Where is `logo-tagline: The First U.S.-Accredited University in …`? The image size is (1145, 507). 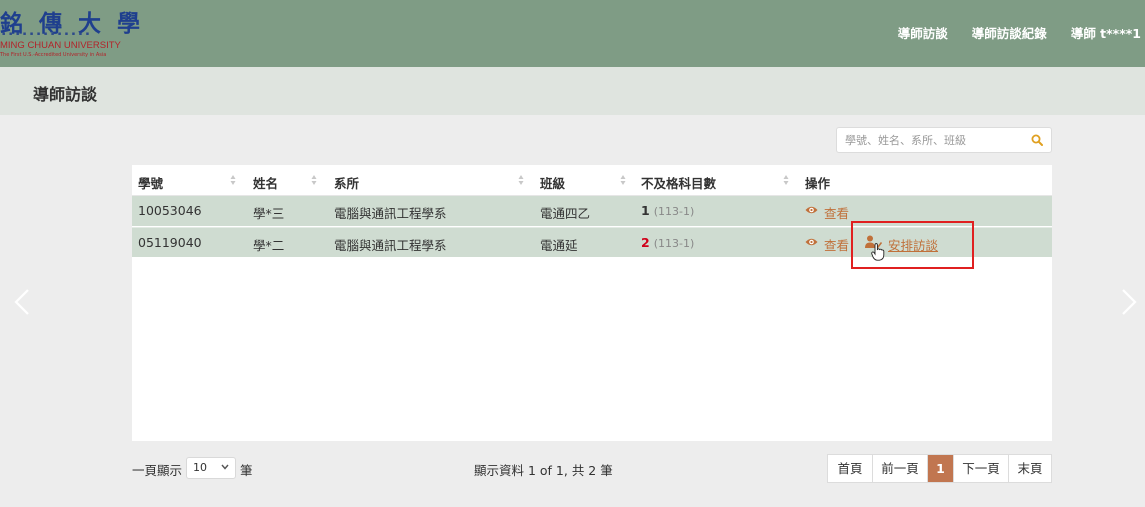
logo-tagline: The First U.S.-Accredited University in … is located at coordinates (53, 55).